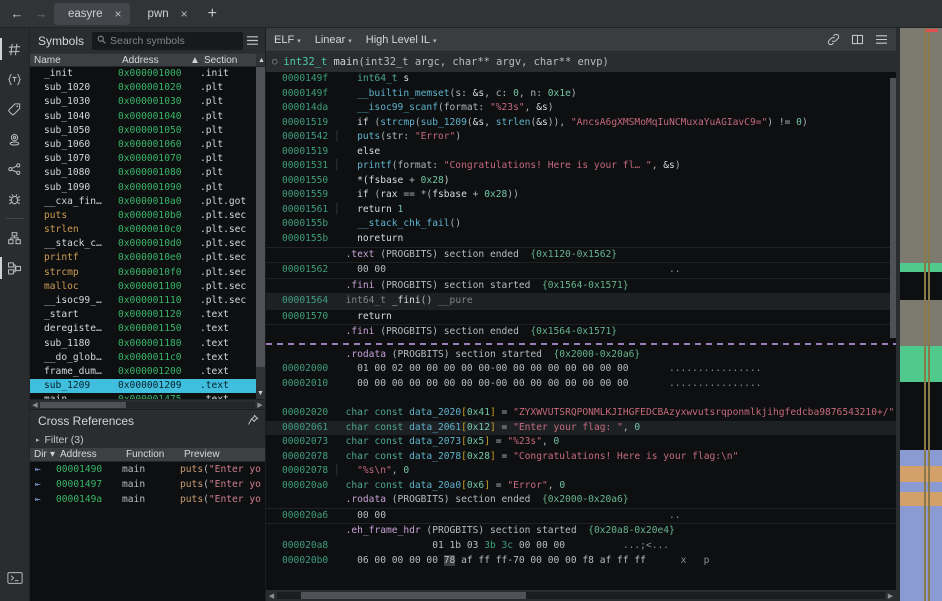  What do you see at coordinates (260, 393) in the screenshot?
I see `symbols-scroll-down-arrow: ▼` at bounding box center [260, 393].